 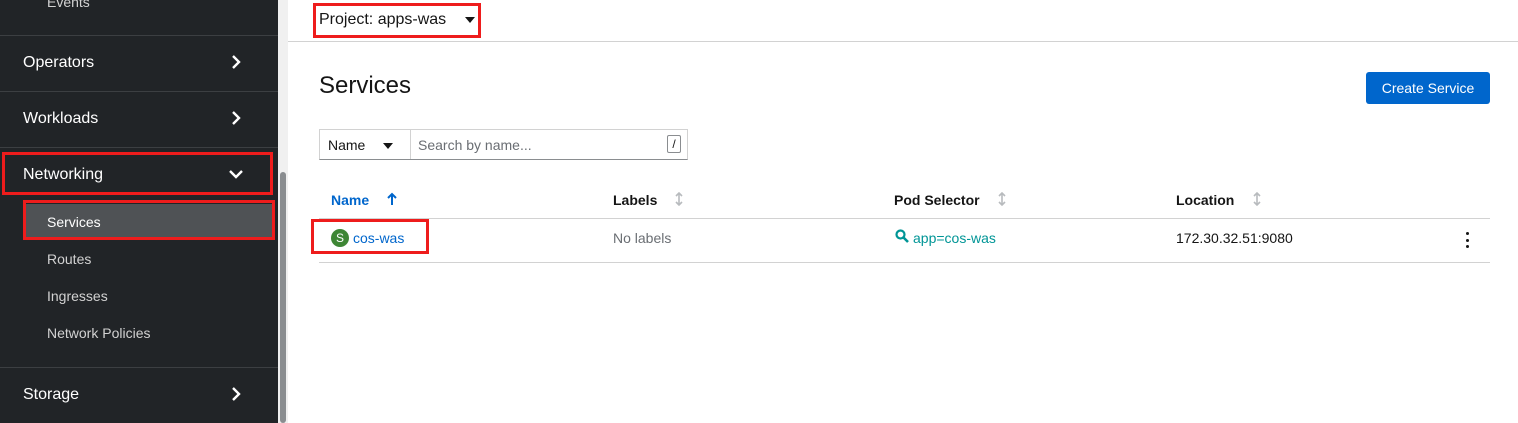 I want to click on sidebar-item-ingresses: Ingresses, so click(x=77, y=296).